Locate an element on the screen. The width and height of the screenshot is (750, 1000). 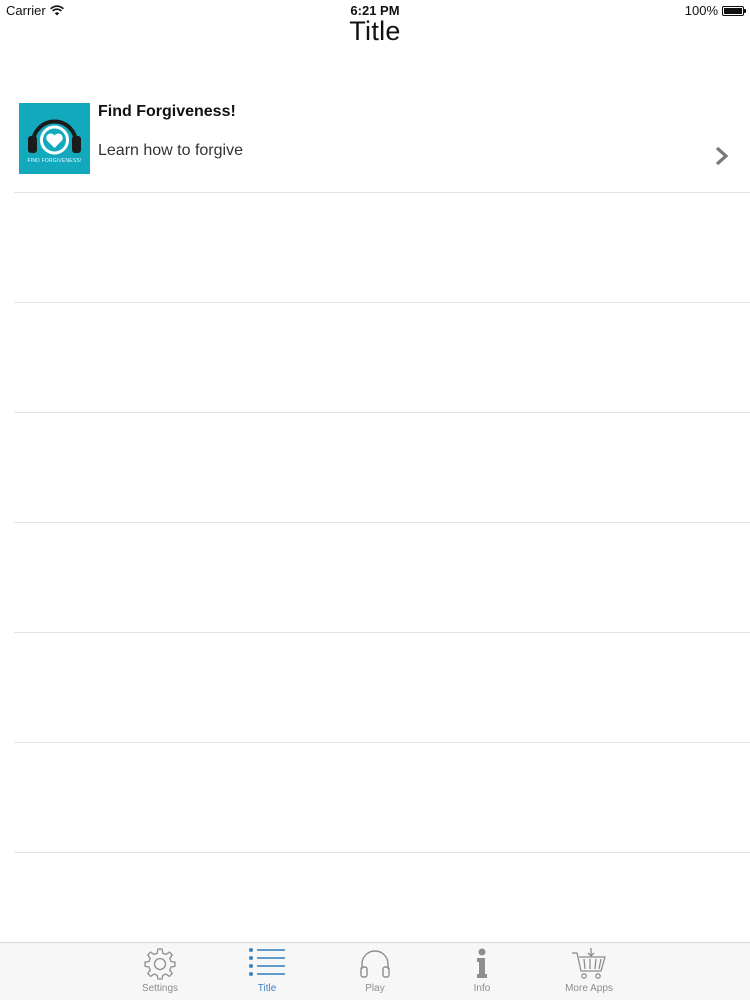
battery-level is located at coordinates (733, 10).